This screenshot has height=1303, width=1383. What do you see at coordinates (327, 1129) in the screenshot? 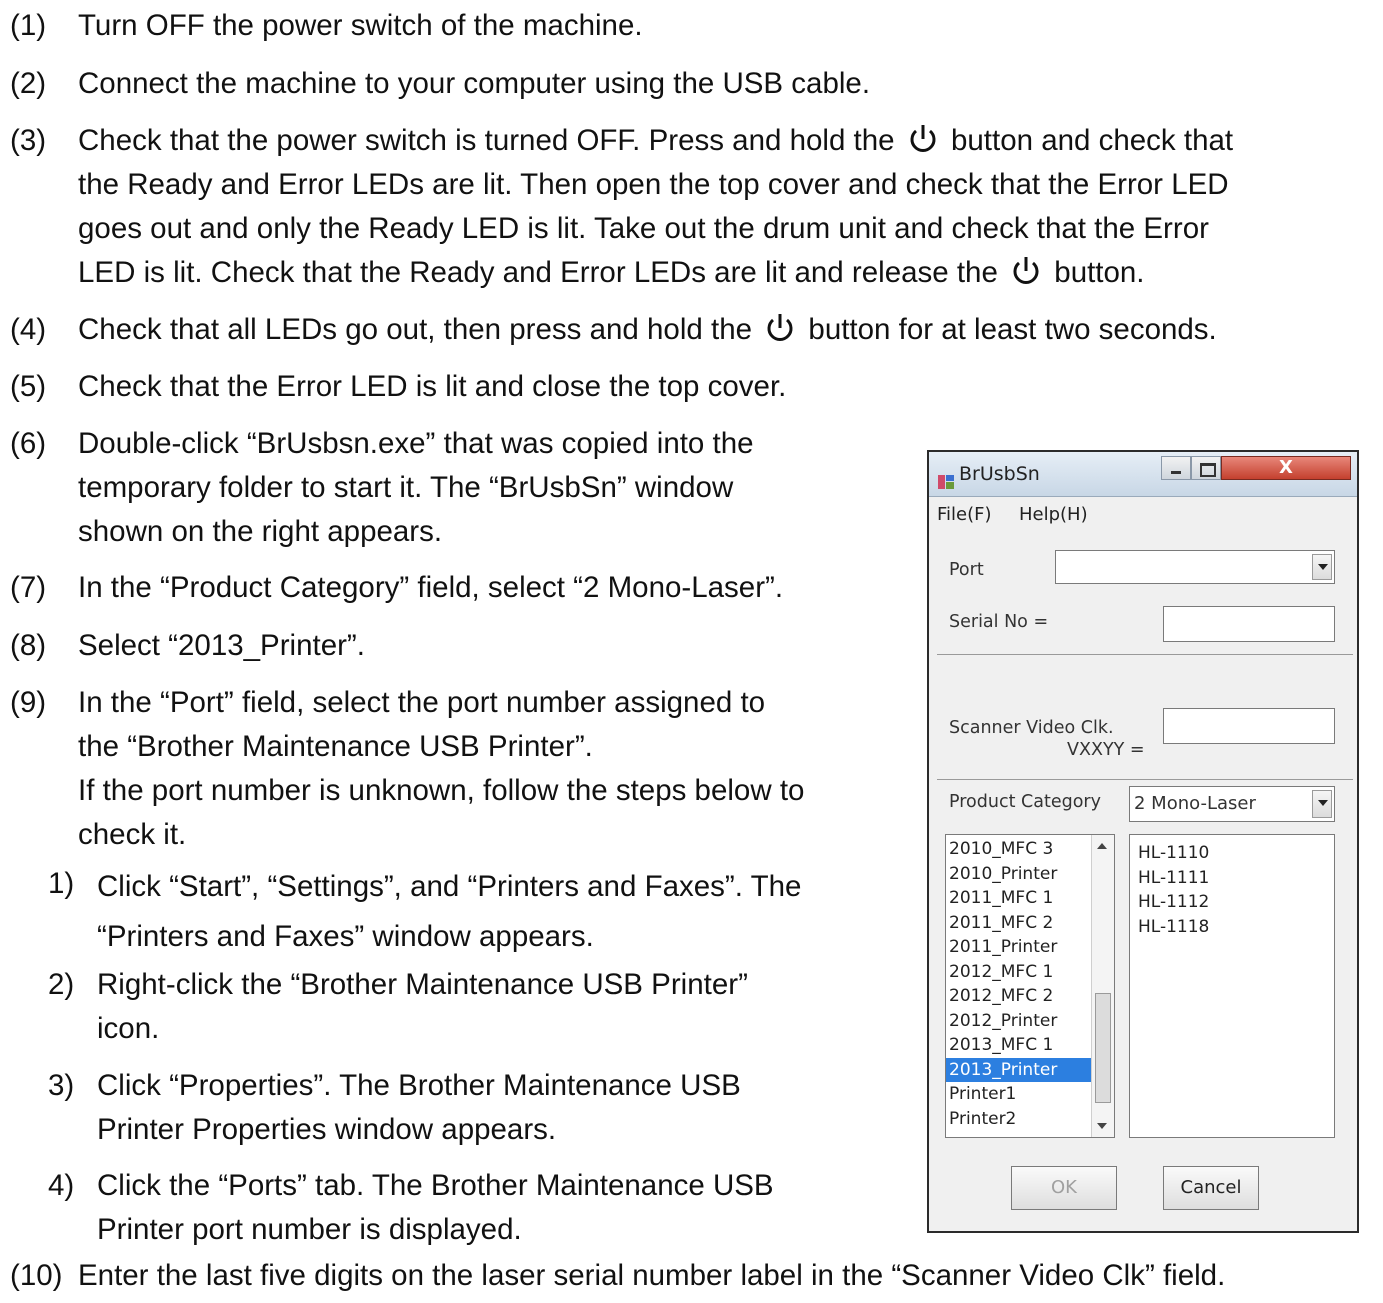
I see `substep-text: Printer Properties window appears.` at bounding box center [327, 1129].